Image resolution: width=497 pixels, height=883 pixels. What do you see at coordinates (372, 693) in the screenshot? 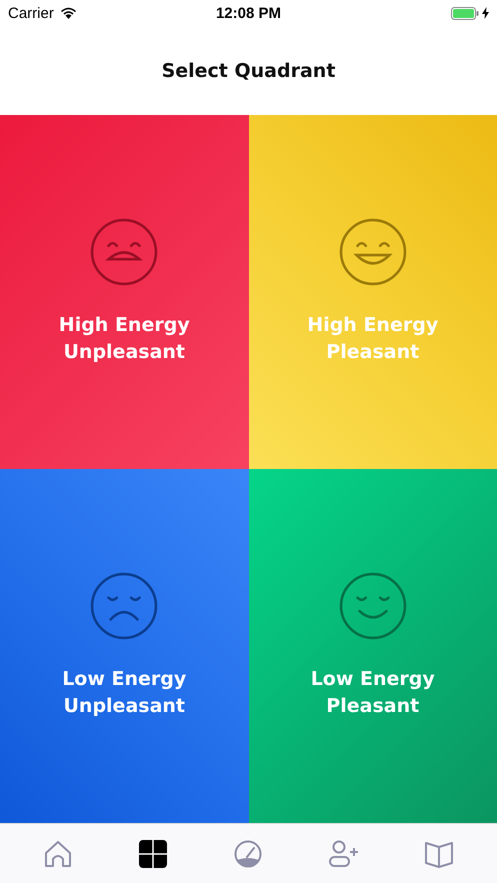
I see `quadrant-label: Low Energy Pleasant` at bounding box center [372, 693].